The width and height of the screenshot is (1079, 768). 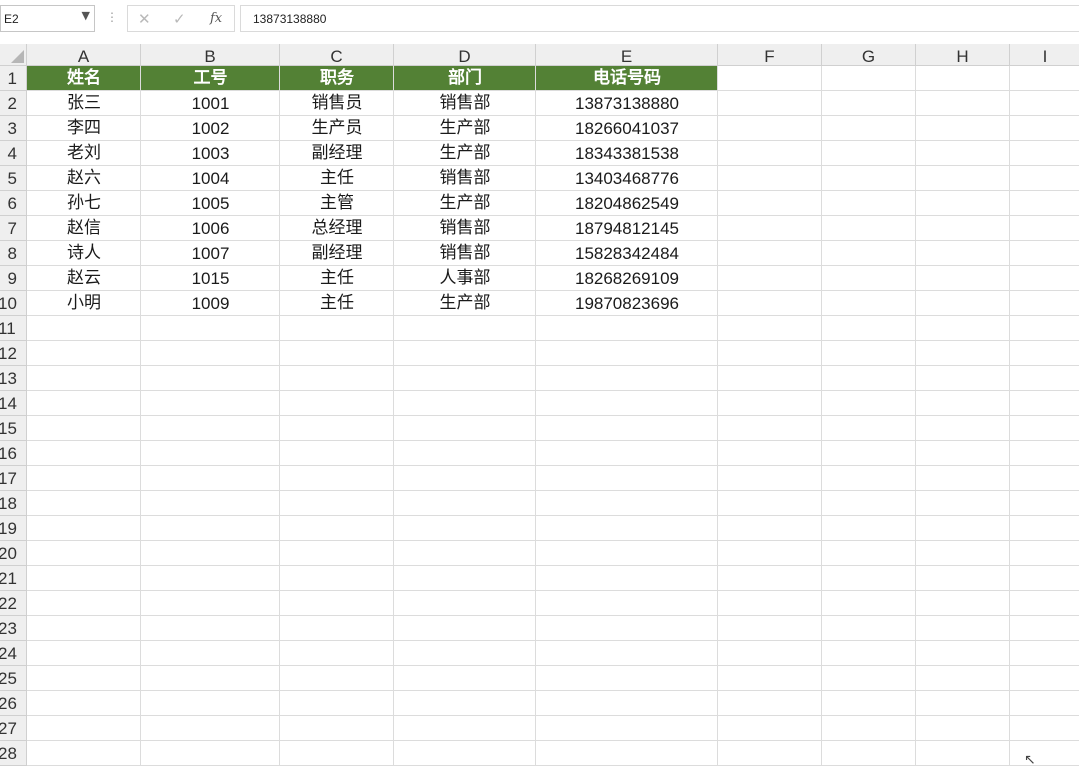 I want to click on row-header-12: 12, so click(x=13, y=353).